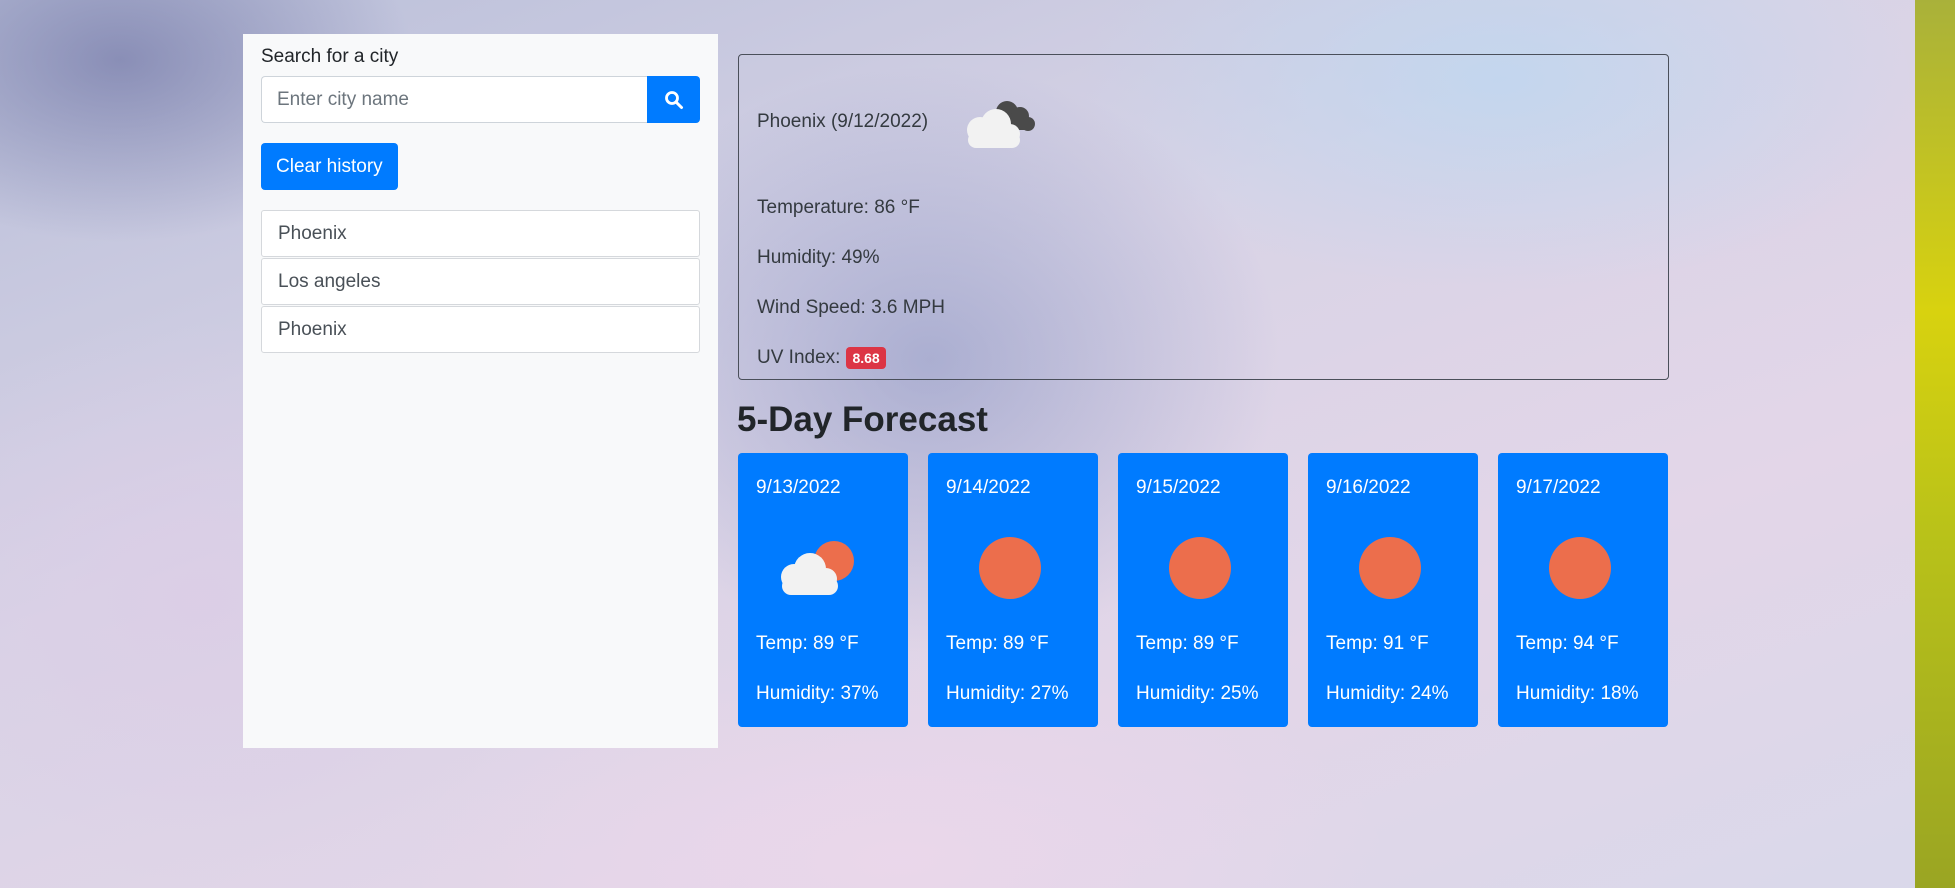  I want to click on forecast-humidity: Humidity: 25%, so click(1197, 693).